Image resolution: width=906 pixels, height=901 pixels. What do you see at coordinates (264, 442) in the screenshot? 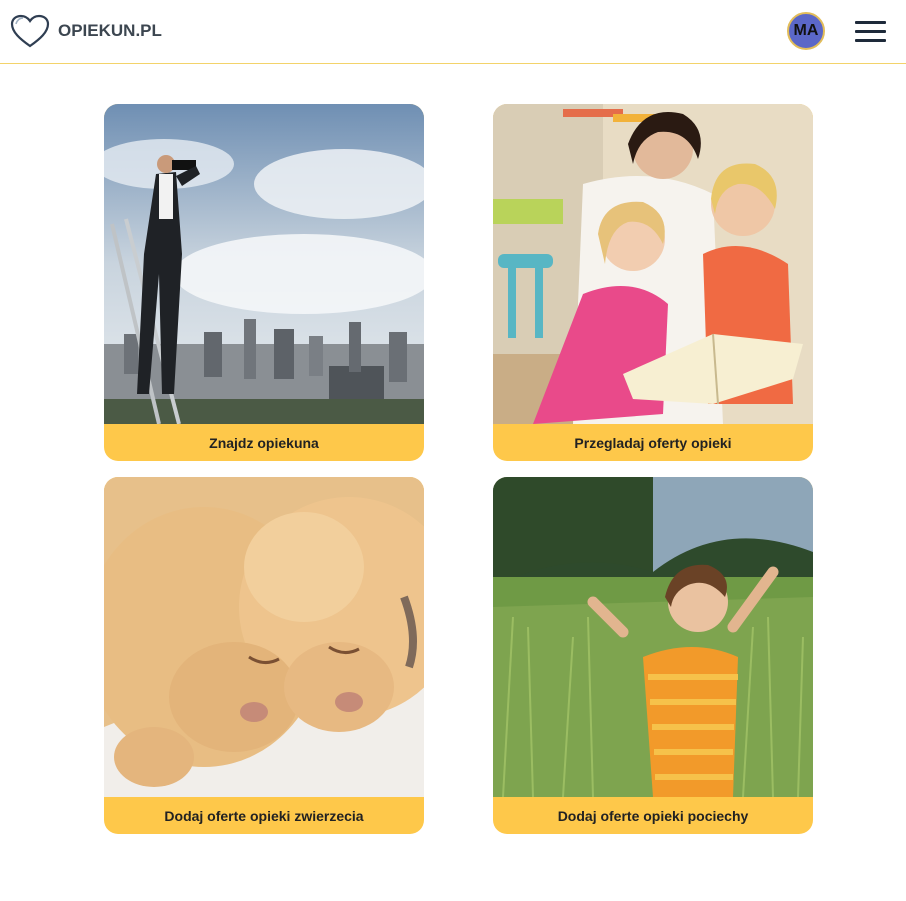
I see `card-label: Znajdz opiekuna` at bounding box center [264, 442].